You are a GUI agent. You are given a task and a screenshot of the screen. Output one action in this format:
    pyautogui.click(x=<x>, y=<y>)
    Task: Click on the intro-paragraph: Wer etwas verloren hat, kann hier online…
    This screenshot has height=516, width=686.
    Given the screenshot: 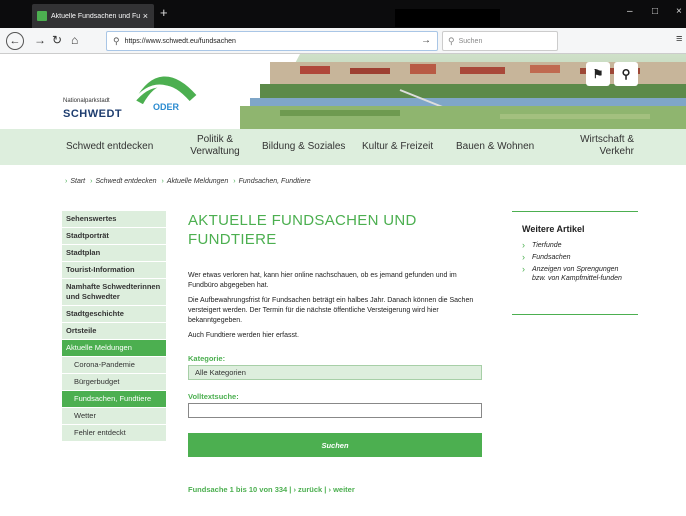 What is the action you would take?
    pyautogui.click(x=322, y=280)
    